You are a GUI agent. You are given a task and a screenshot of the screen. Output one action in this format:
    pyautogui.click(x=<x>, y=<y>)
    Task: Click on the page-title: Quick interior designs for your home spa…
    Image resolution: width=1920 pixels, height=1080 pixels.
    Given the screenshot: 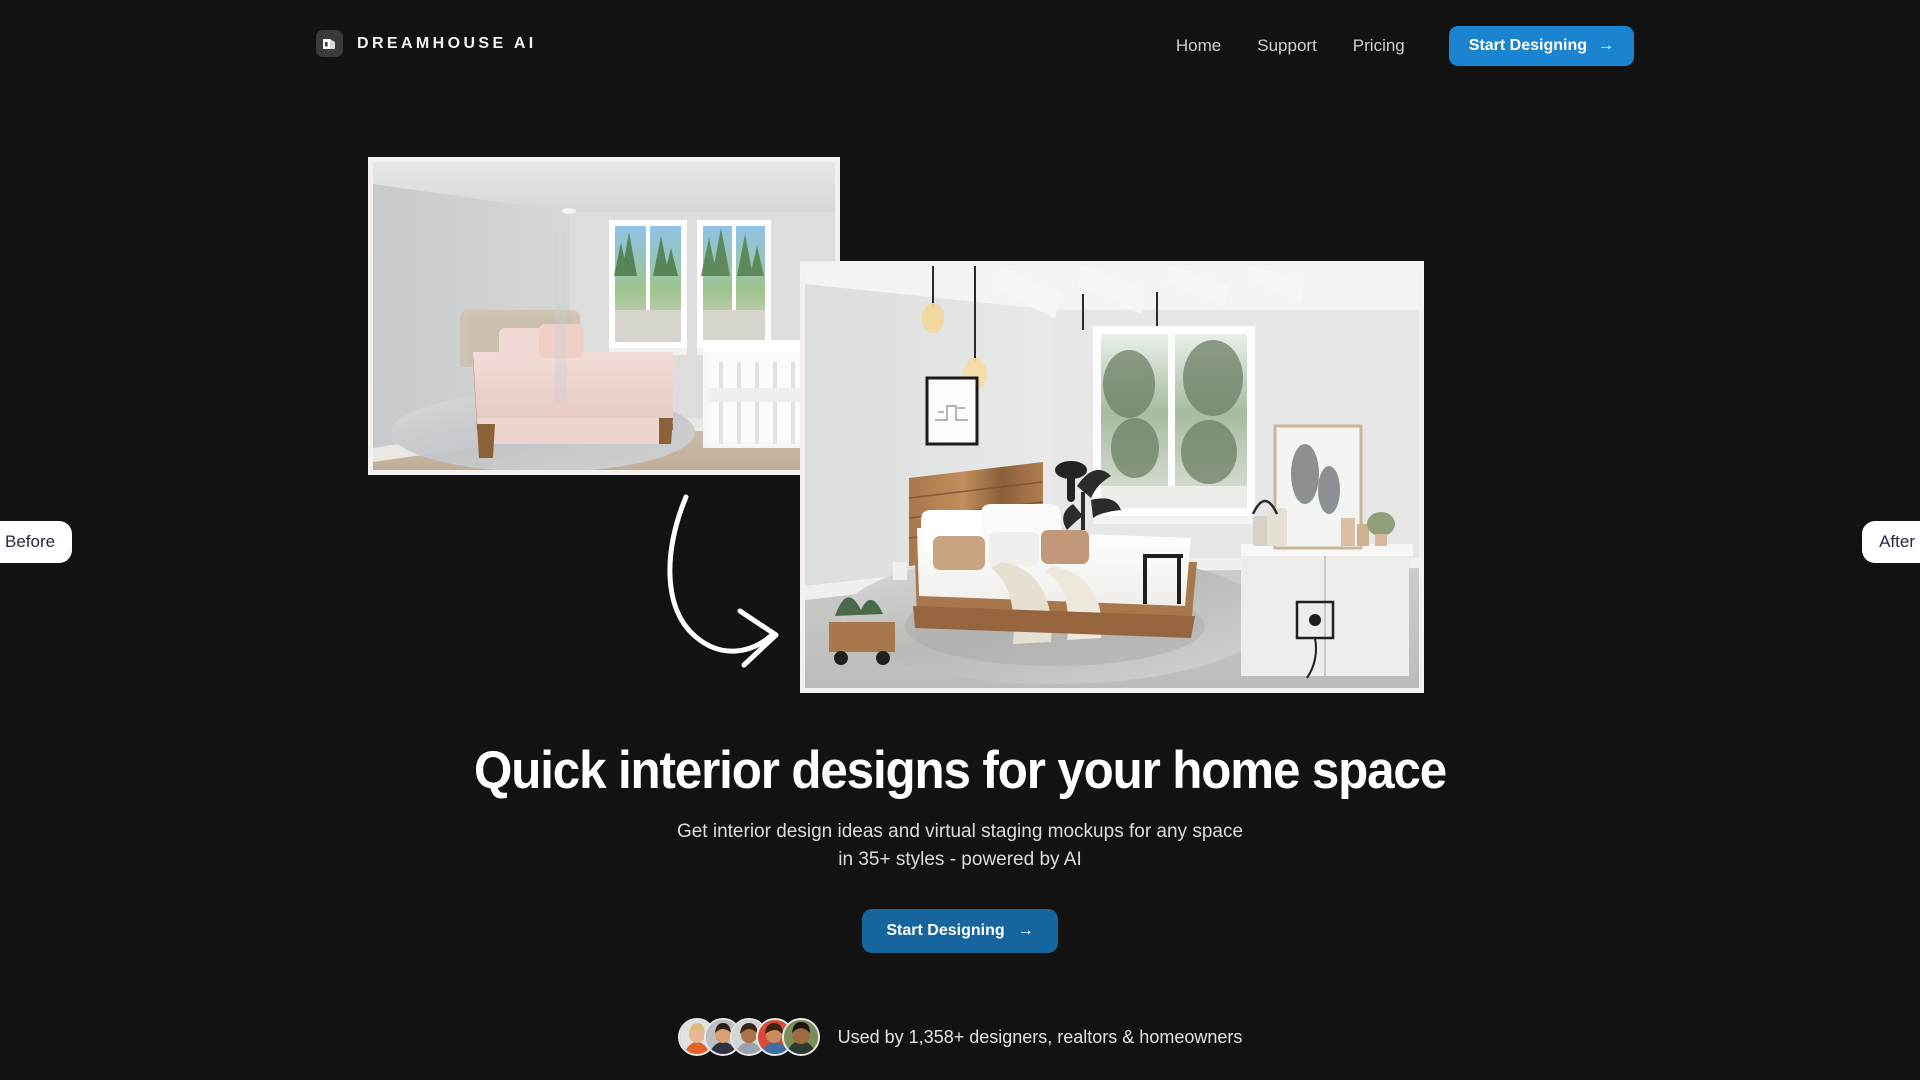 What is the action you would take?
    pyautogui.click(x=960, y=770)
    